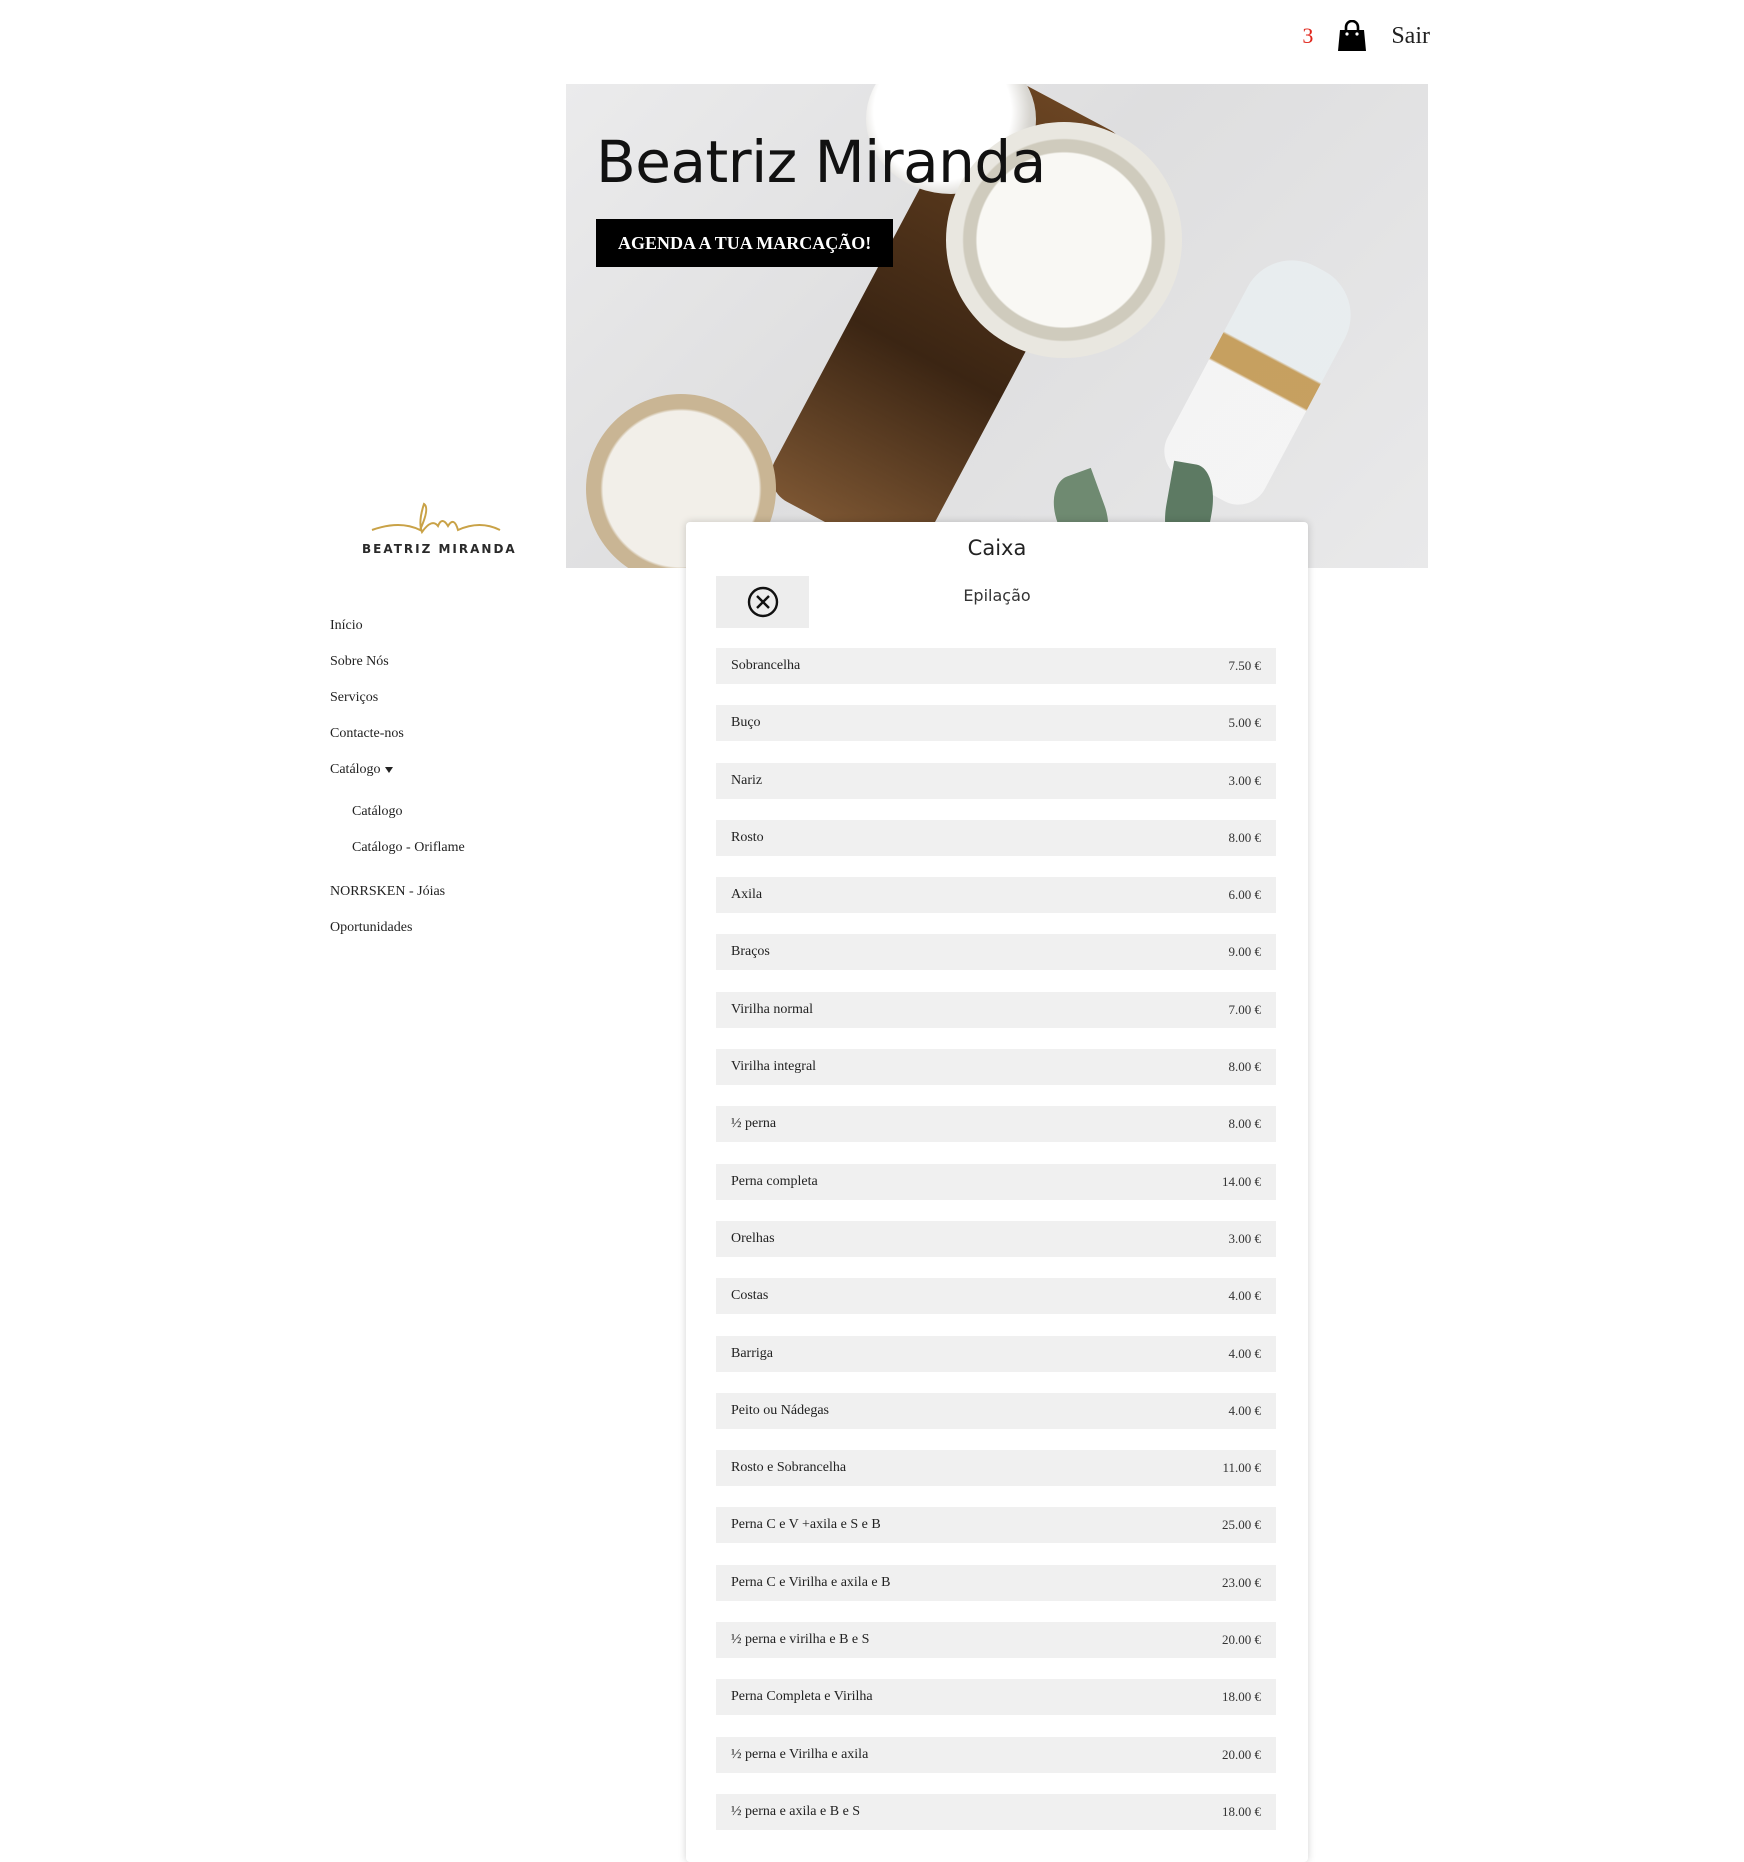  What do you see at coordinates (750, 1296) in the screenshot?
I see `service-name: Costas` at bounding box center [750, 1296].